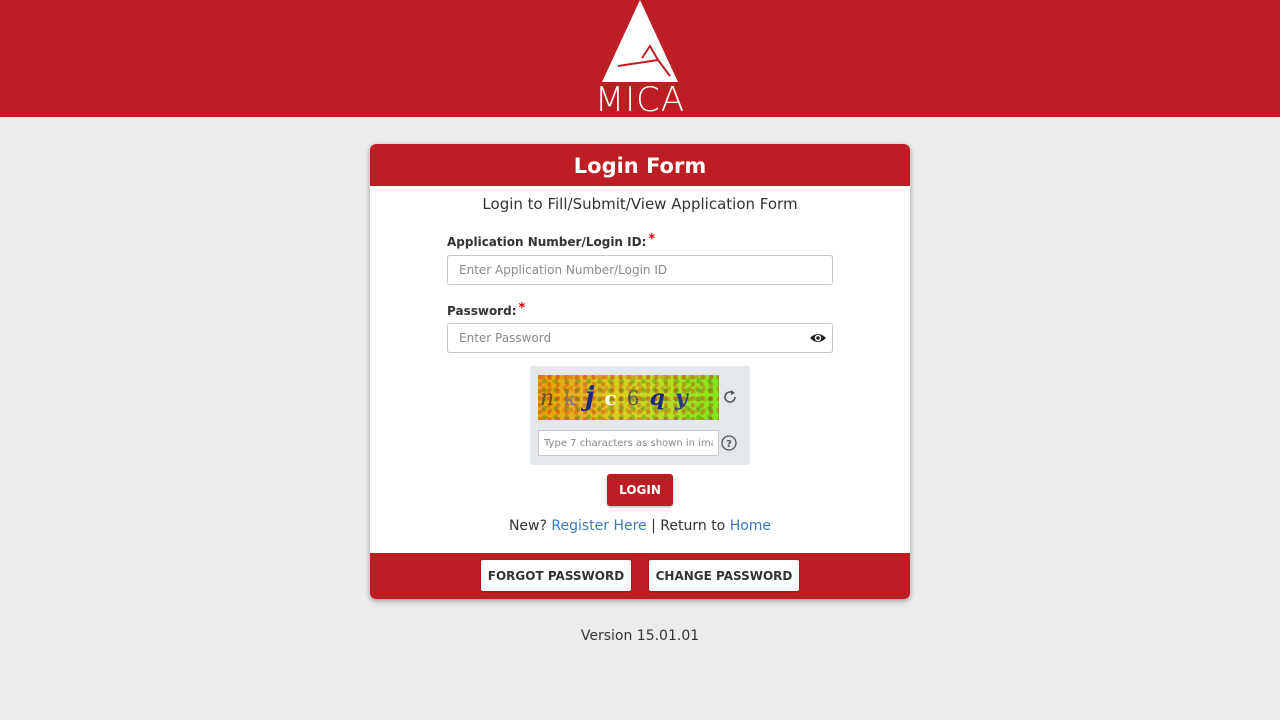 Image resolution: width=1280 pixels, height=720 pixels. Describe the element at coordinates (619, 397) in the screenshot. I see `captcha-image-text: nkjc6qy` at that location.